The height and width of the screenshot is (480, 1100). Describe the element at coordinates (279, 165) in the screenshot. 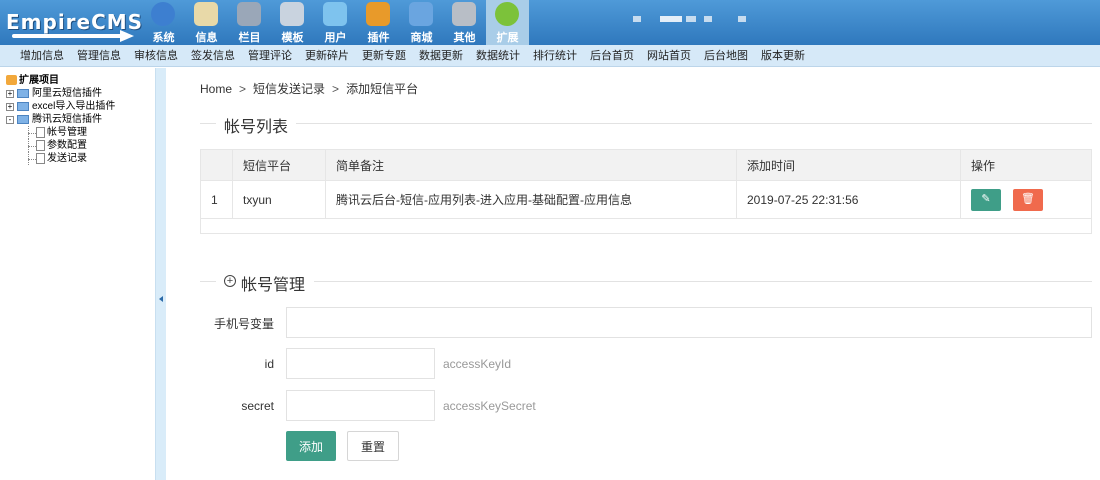

I see `col-platform: 短信平台` at that location.